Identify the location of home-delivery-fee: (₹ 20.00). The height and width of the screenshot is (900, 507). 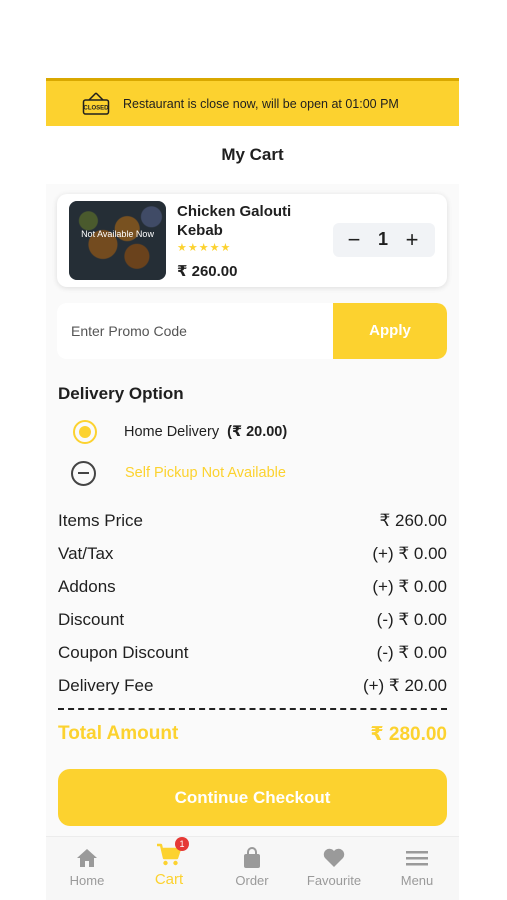
(257, 432).